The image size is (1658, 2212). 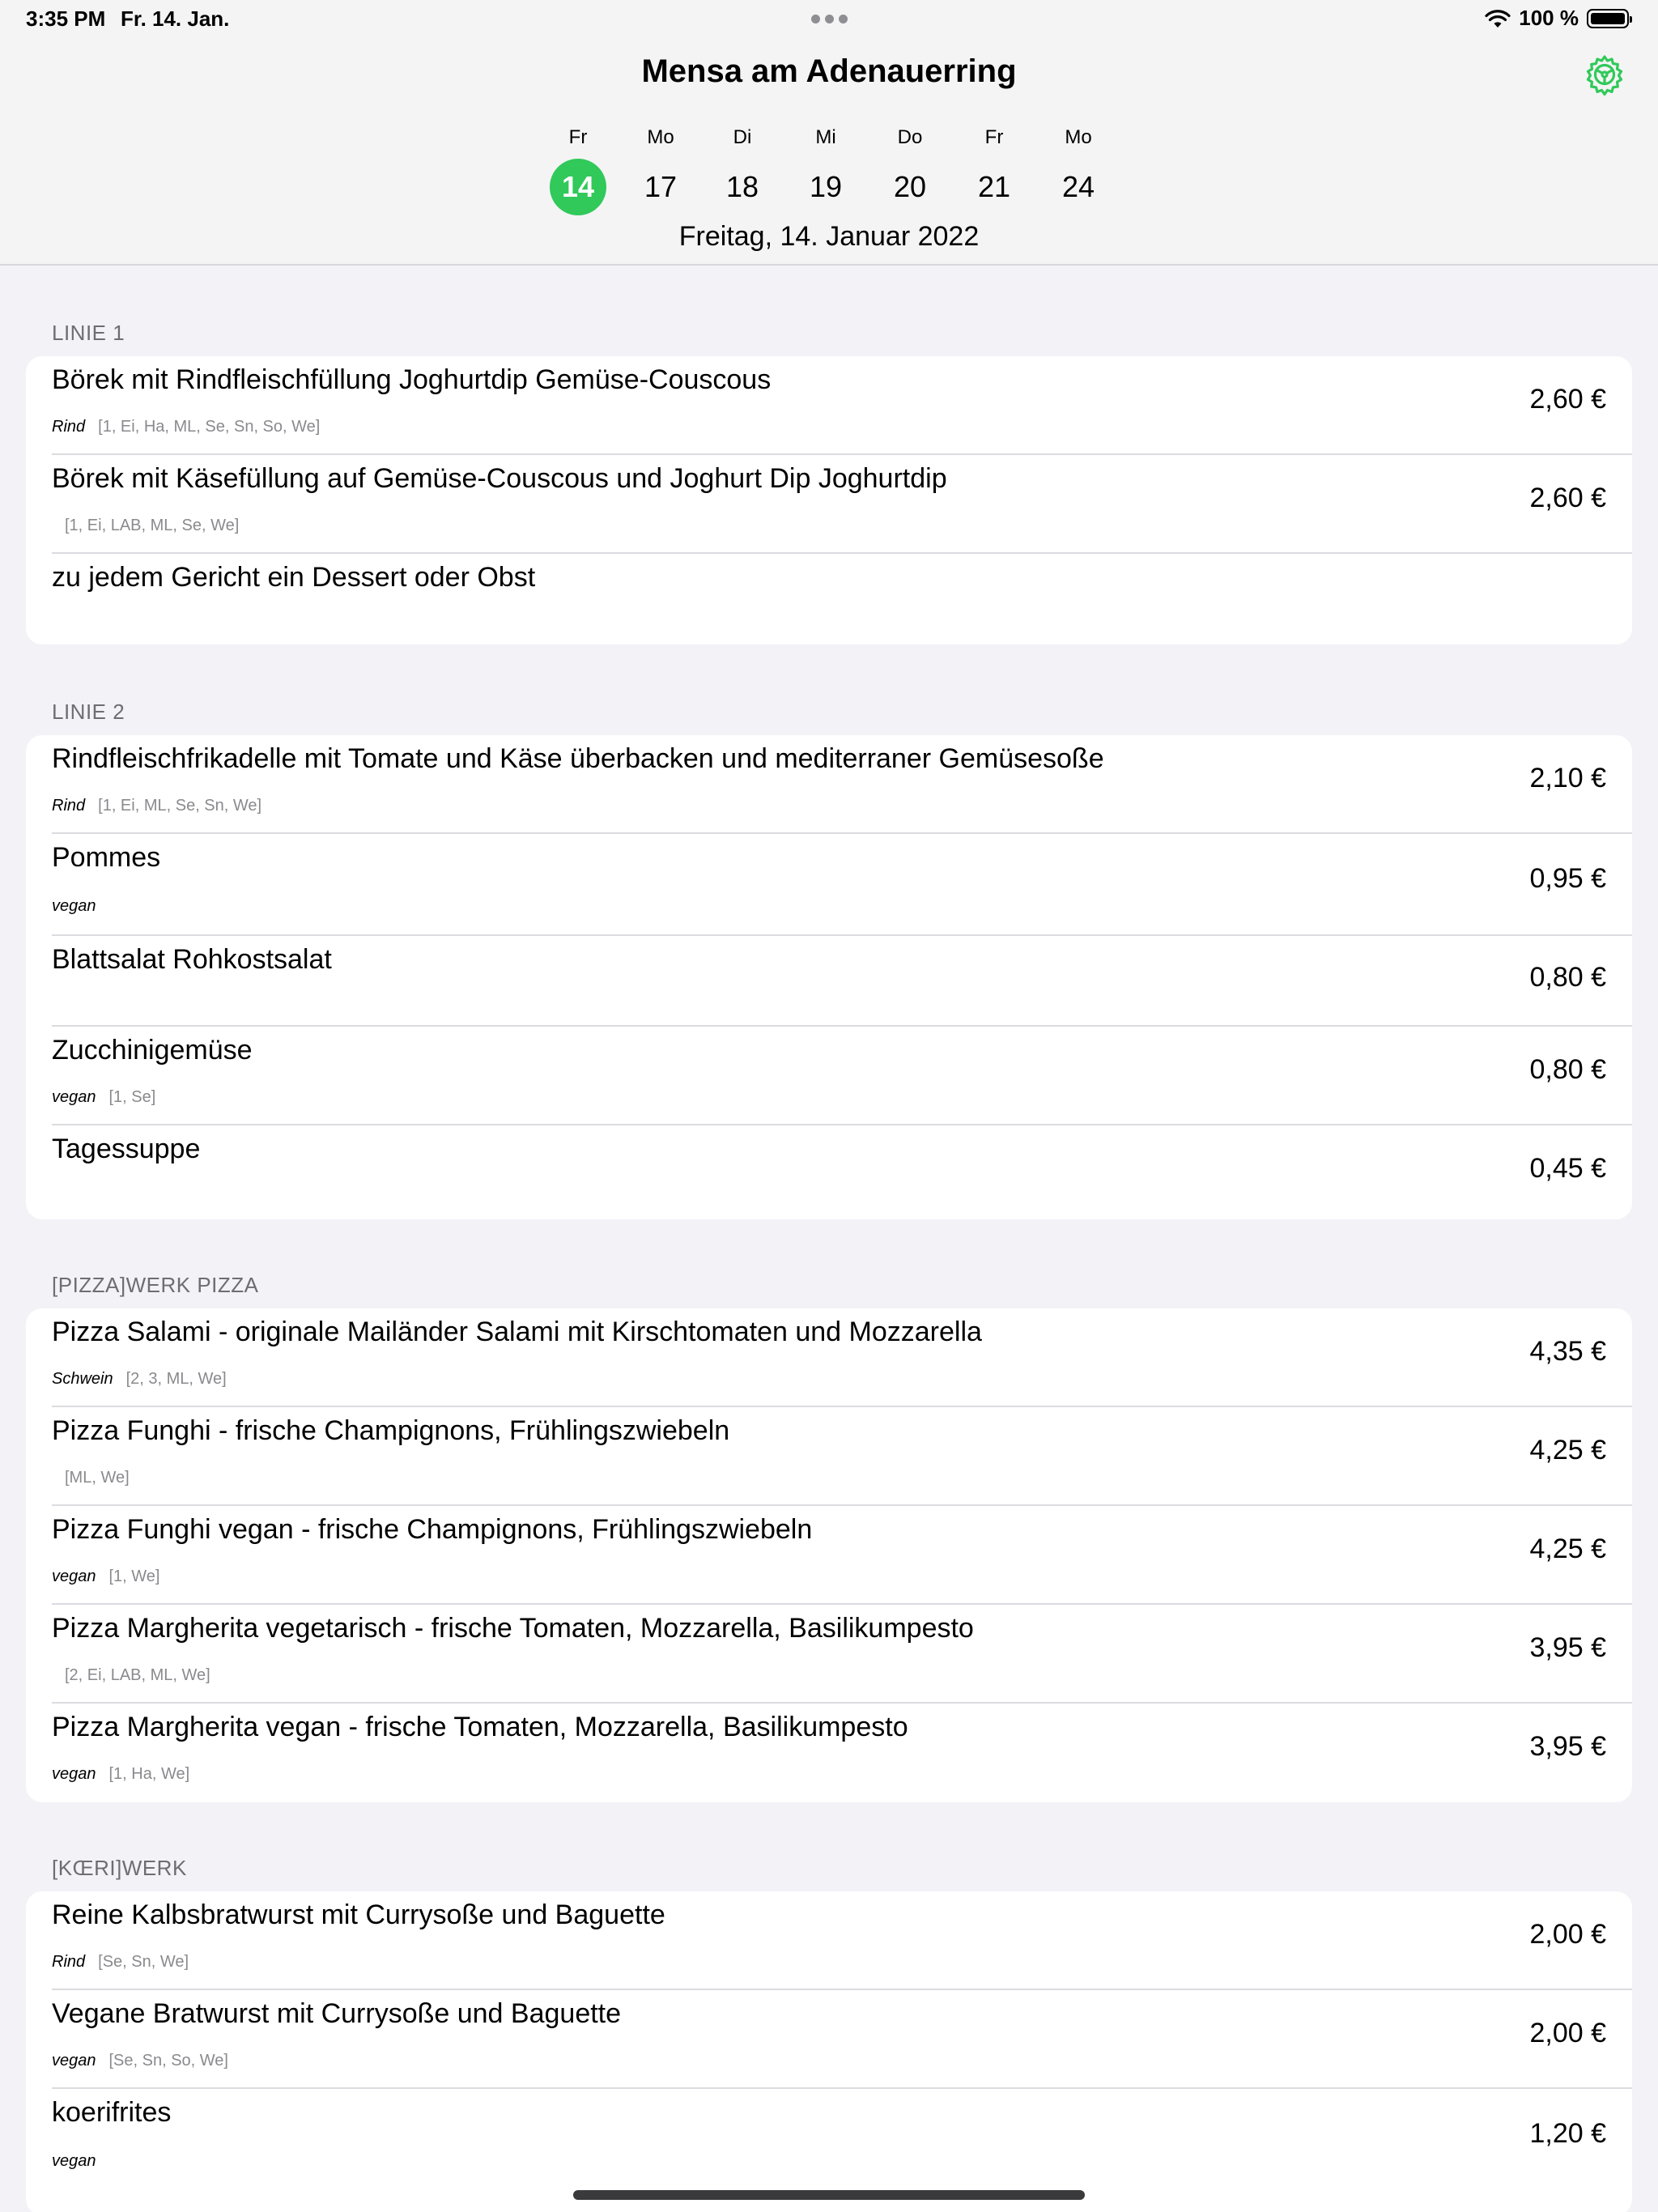 What do you see at coordinates (742, 137) in the screenshot?
I see `day-abbr: Di` at bounding box center [742, 137].